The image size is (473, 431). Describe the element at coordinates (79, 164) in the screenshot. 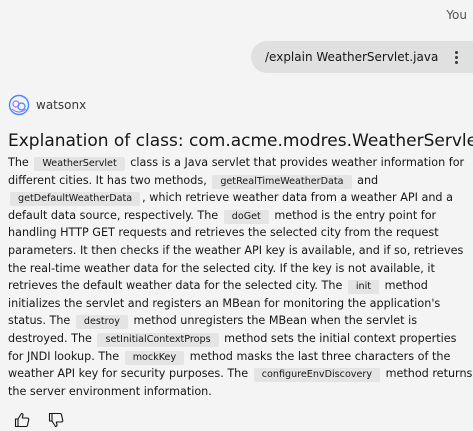

I see `inline-code: WeatherServlet` at that location.